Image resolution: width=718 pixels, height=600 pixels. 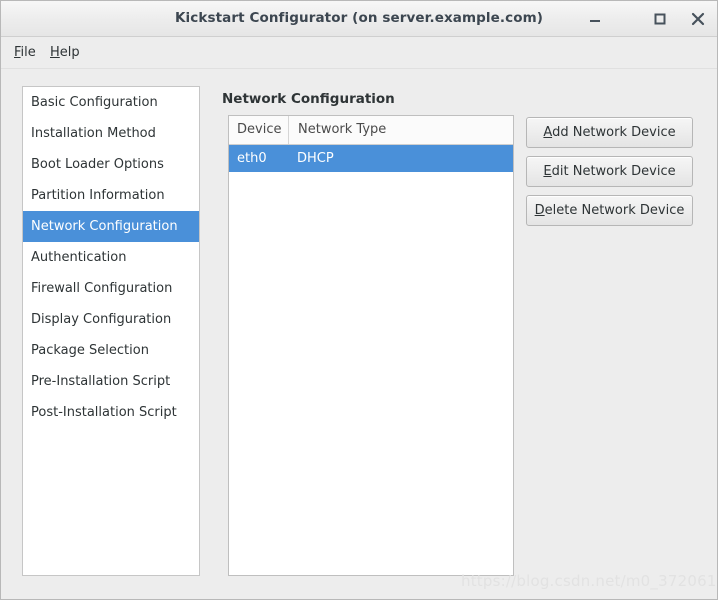 I want to click on close-button, so click(x=698, y=19).